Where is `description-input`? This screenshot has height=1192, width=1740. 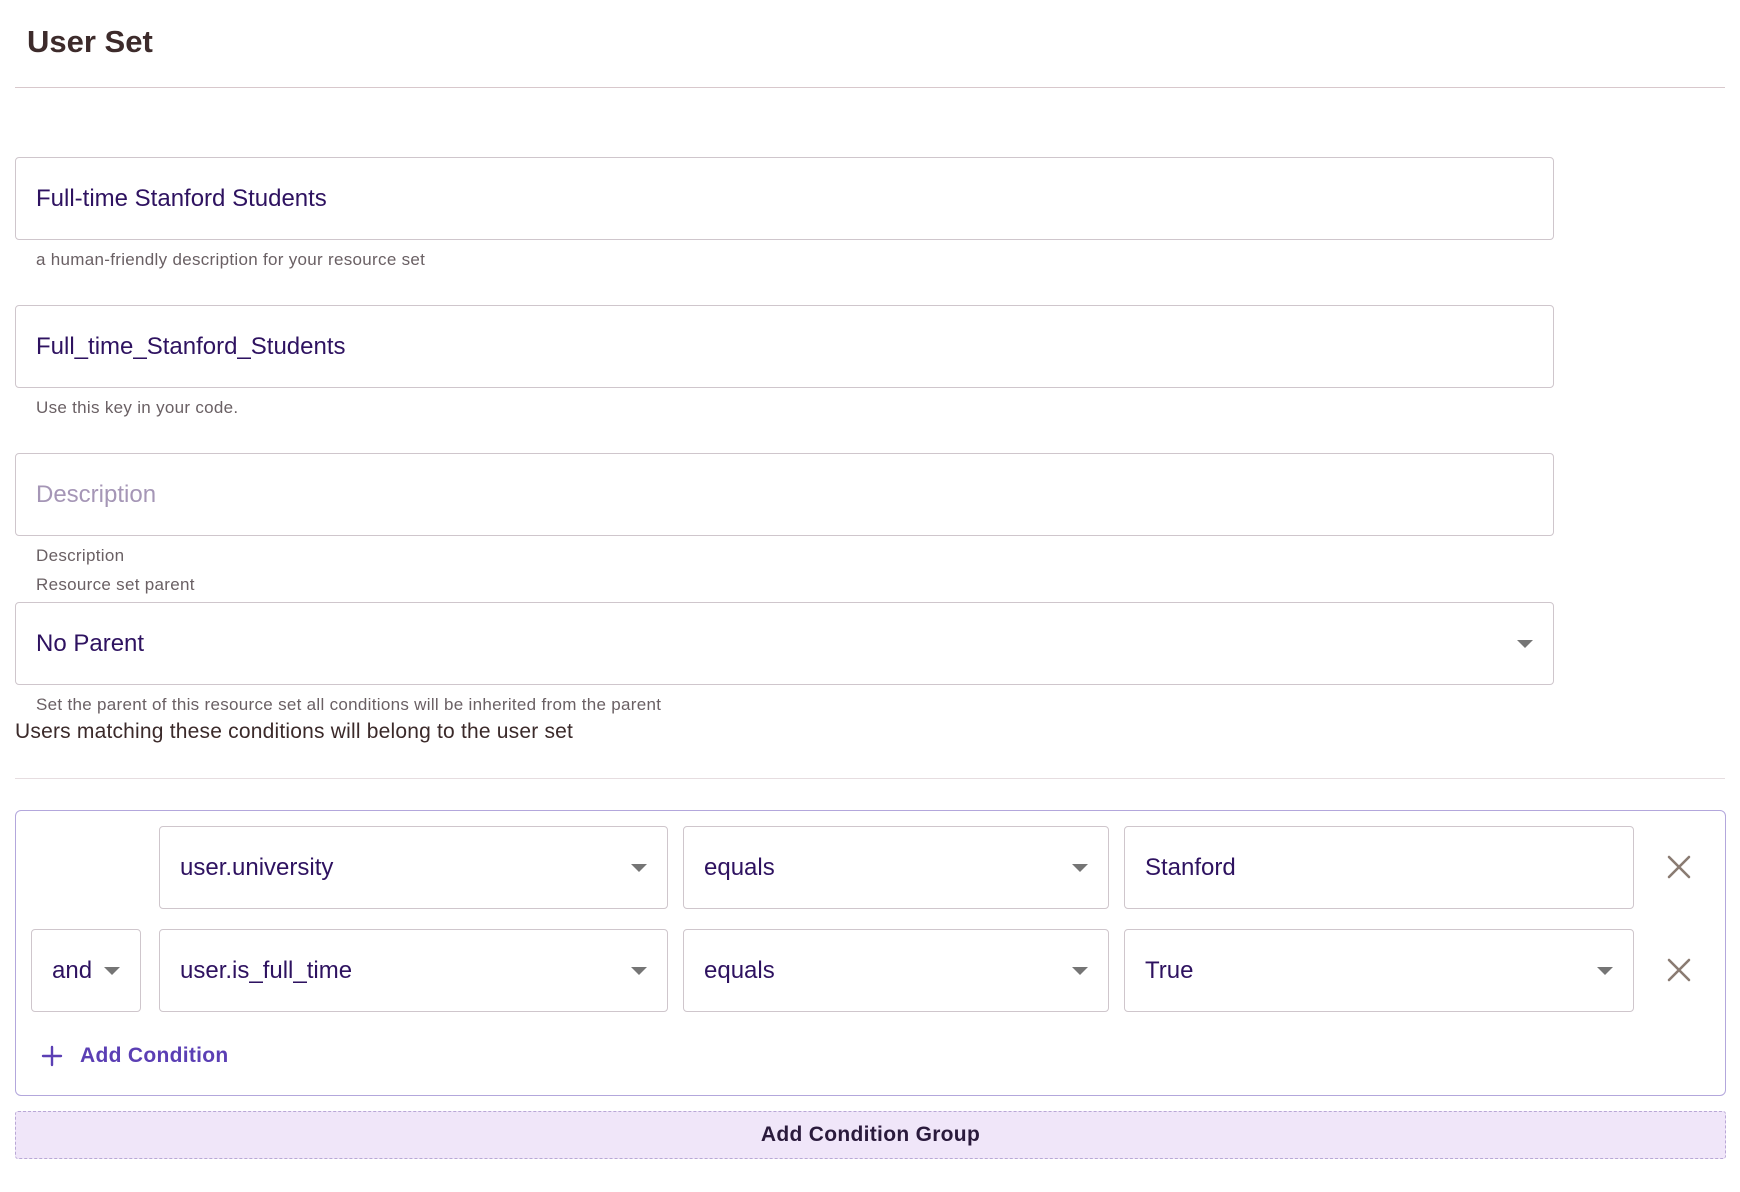 description-input is located at coordinates (784, 494).